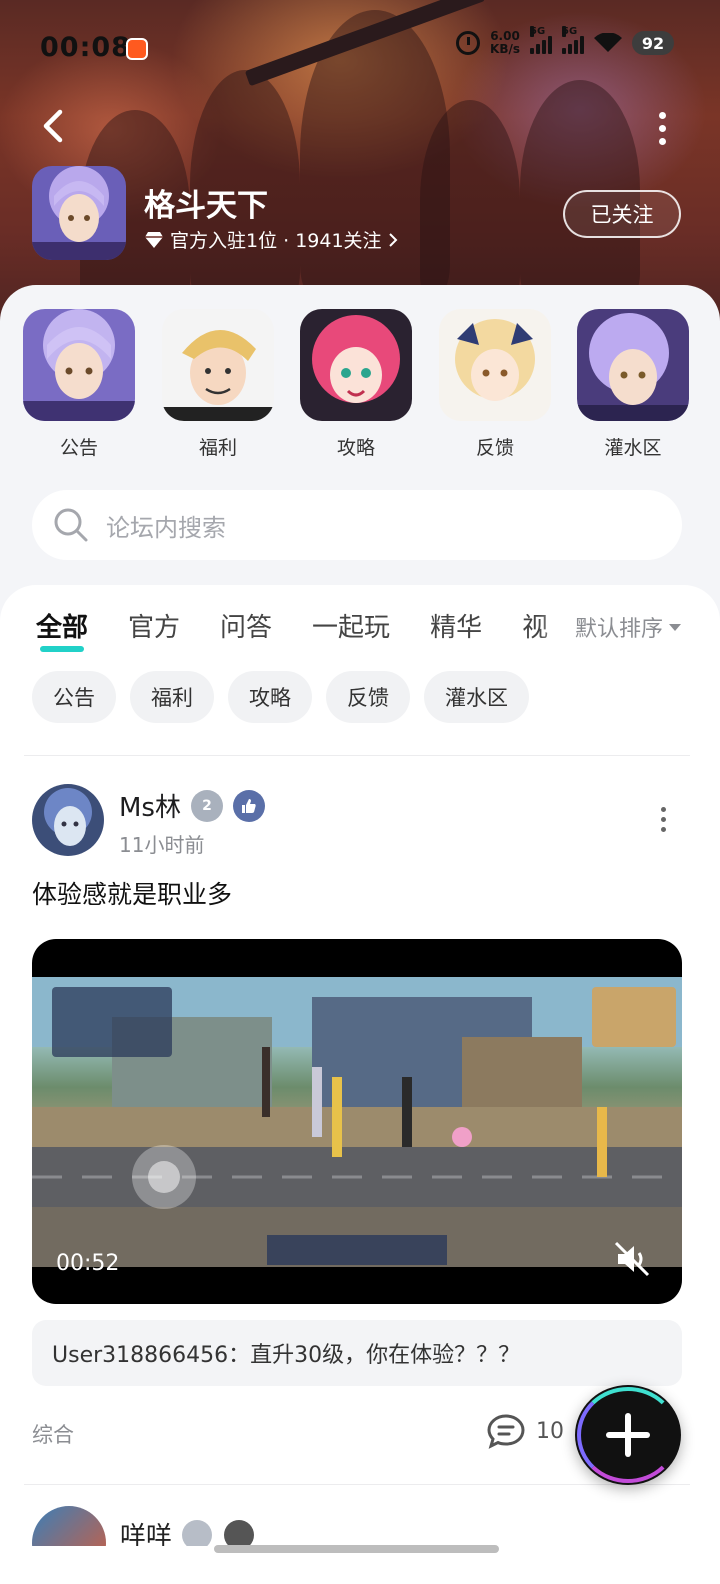  Describe the element at coordinates (85, 47) in the screenshot. I see `clock: 00:08` at that location.